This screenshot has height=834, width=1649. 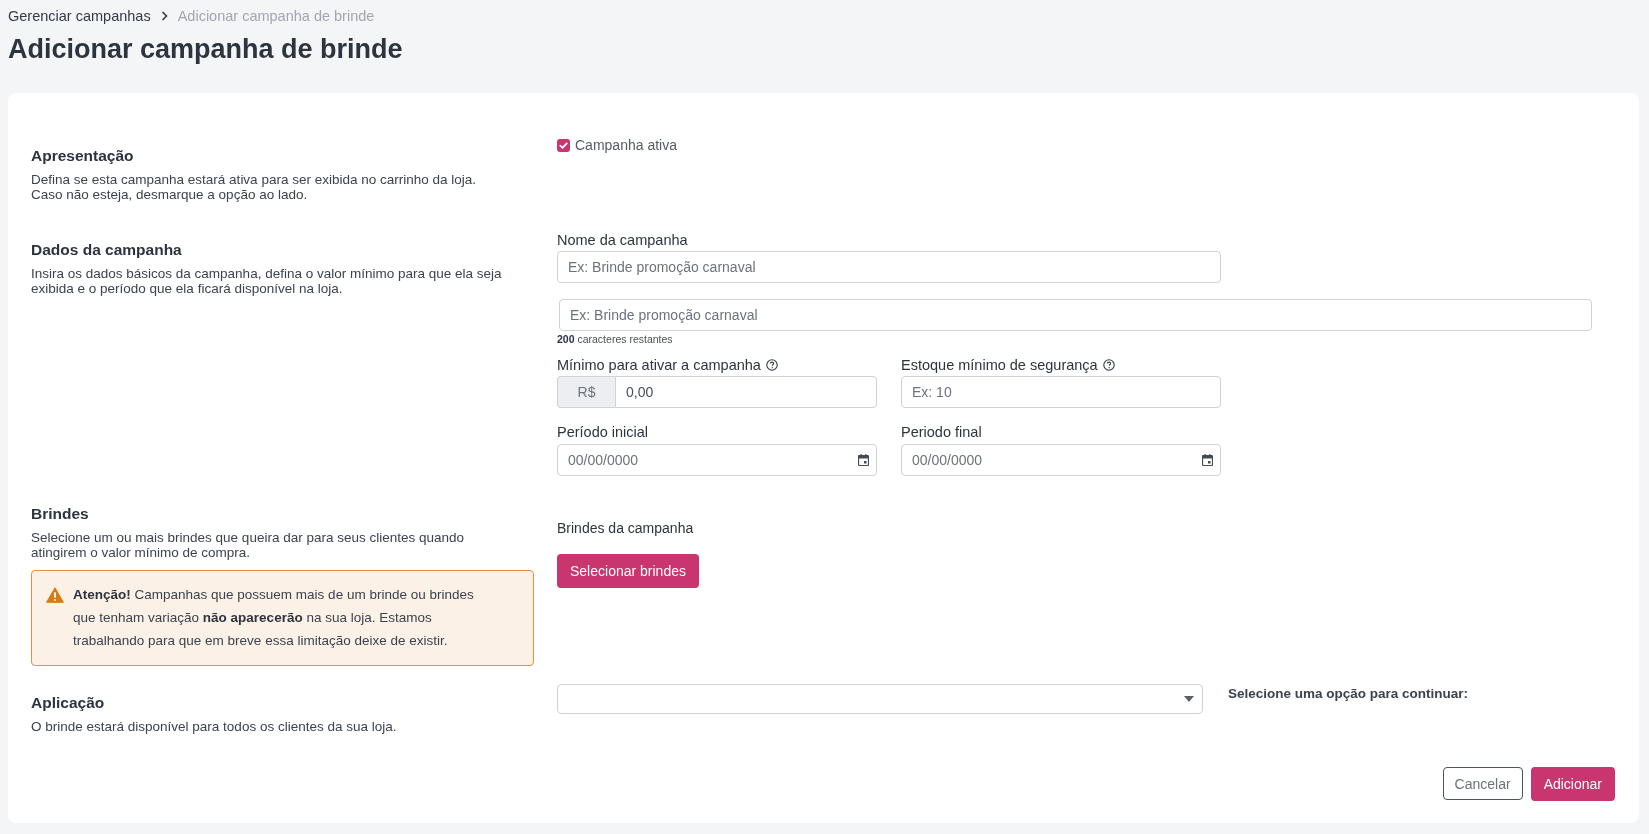 What do you see at coordinates (586, 392) in the screenshot?
I see `currency-addon: R$` at bounding box center [586, 392].